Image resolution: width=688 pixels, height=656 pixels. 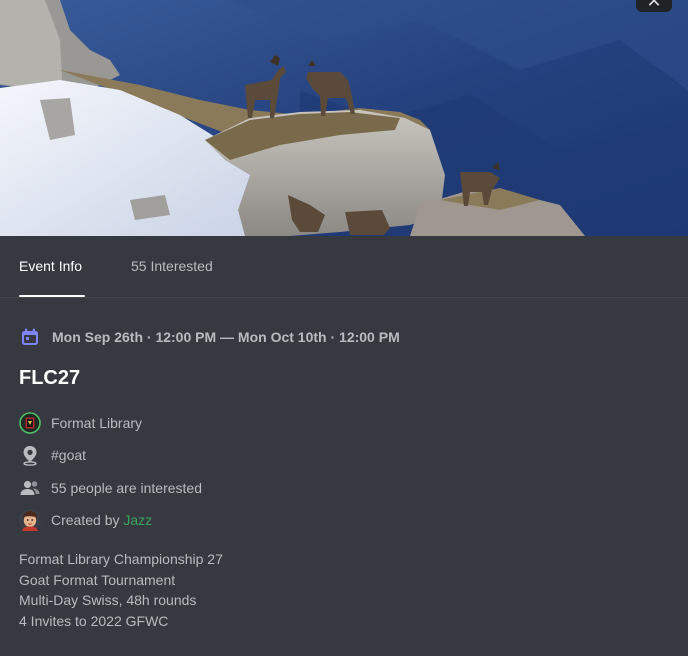 I want to click on event-channel-name: #goat, so click(x=69, y=455).